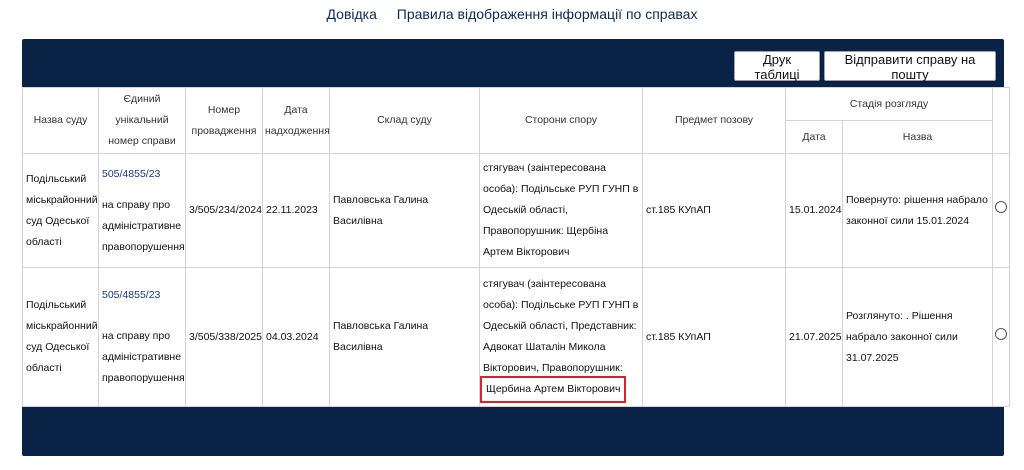 The width and height of the screenshot is (1024, 470). What do you see at coordinates (60, 120) in the screenshot?
I see `header-court: Назва суду` at bounding box center [60, 120].